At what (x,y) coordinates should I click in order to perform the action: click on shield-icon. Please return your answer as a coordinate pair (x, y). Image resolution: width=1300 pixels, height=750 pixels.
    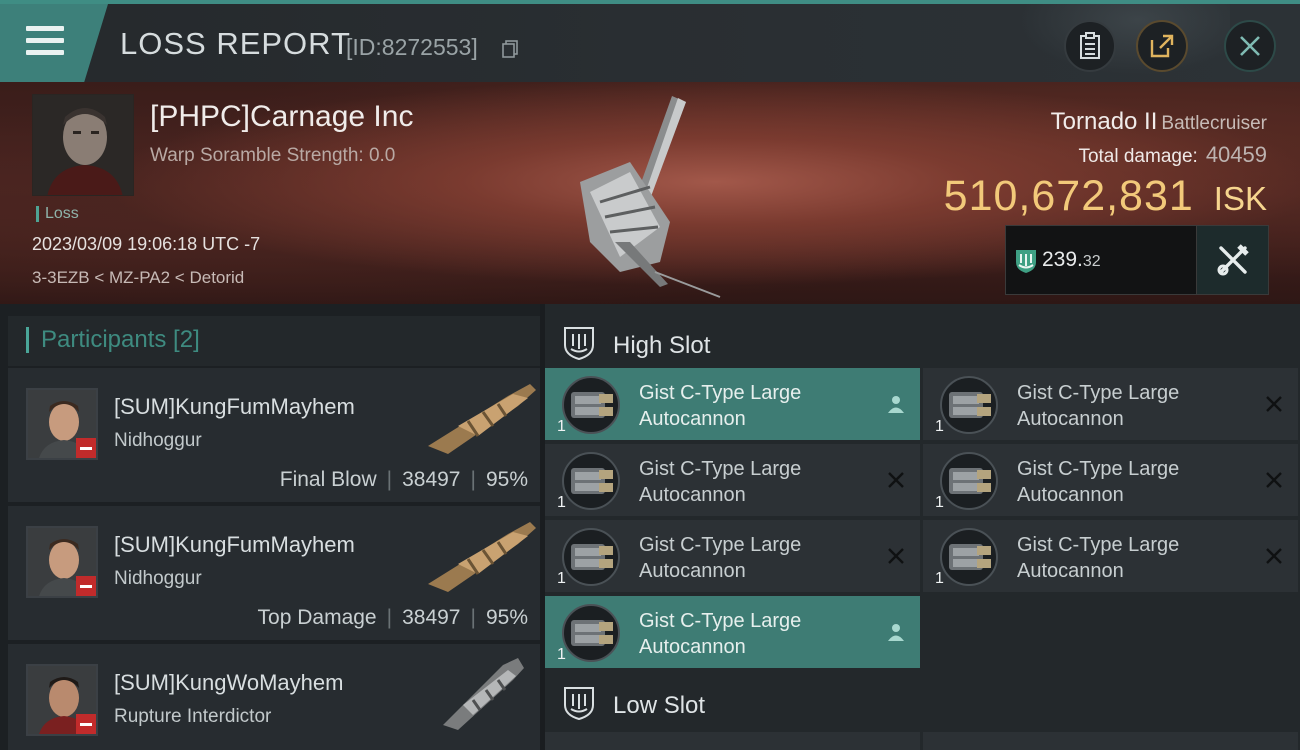
    Looking at the image, I should click on (1026, 261).